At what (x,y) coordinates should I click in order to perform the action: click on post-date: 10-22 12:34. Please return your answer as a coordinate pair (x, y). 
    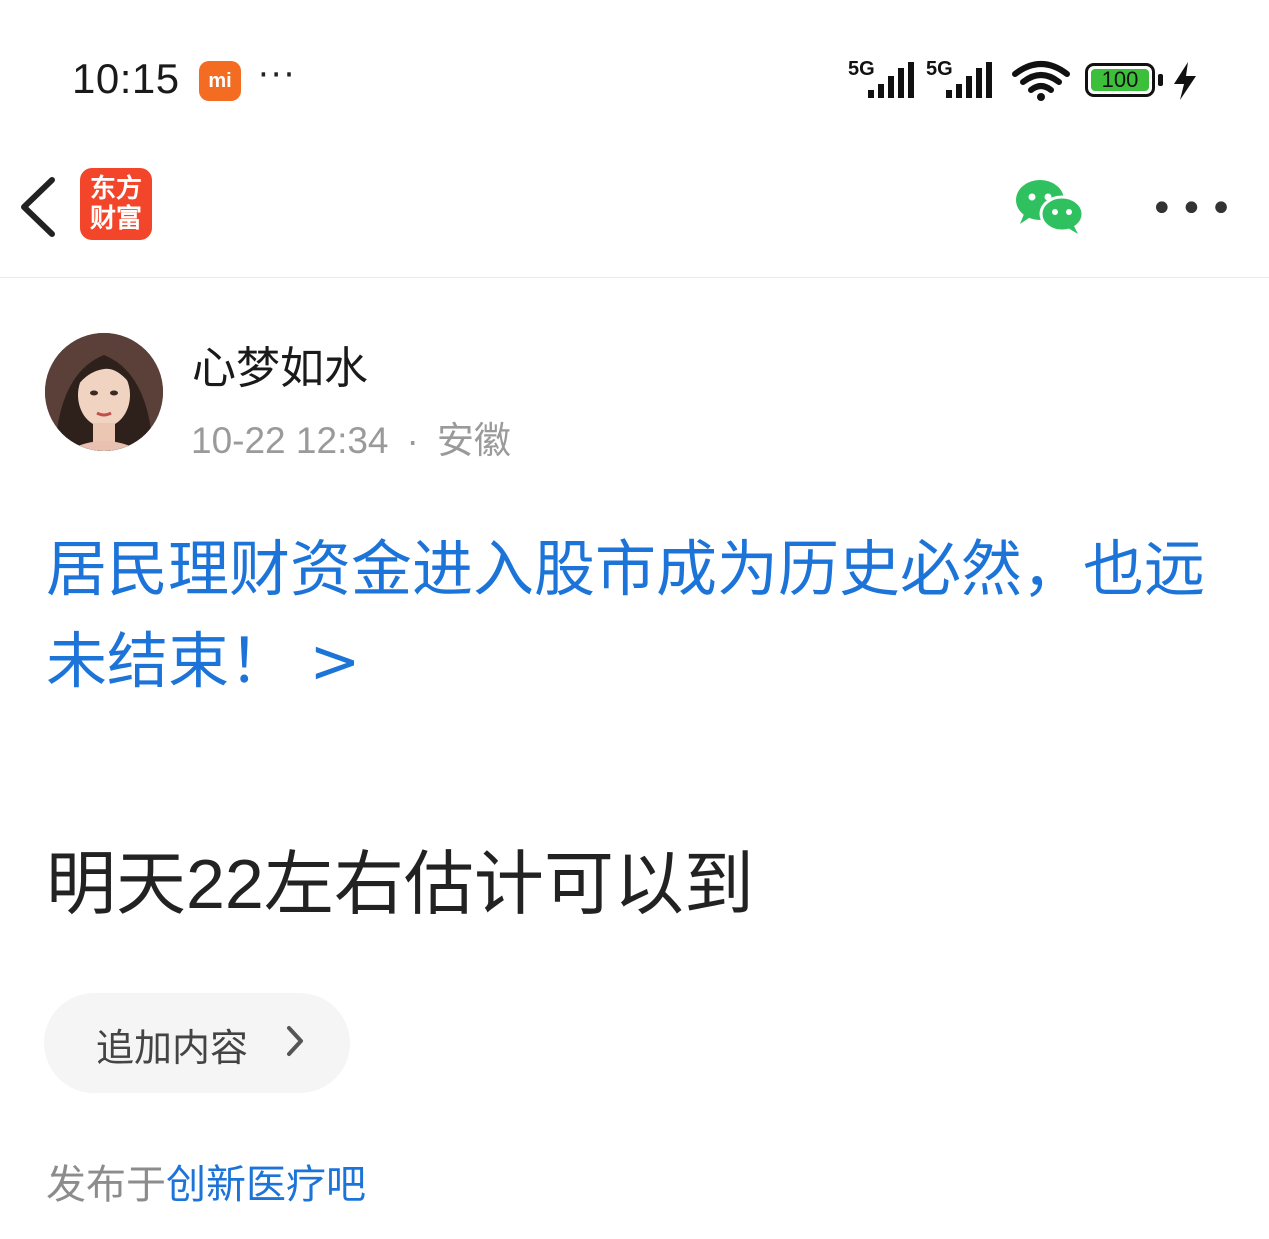
    Looking at the image, I should click on (290, 440).